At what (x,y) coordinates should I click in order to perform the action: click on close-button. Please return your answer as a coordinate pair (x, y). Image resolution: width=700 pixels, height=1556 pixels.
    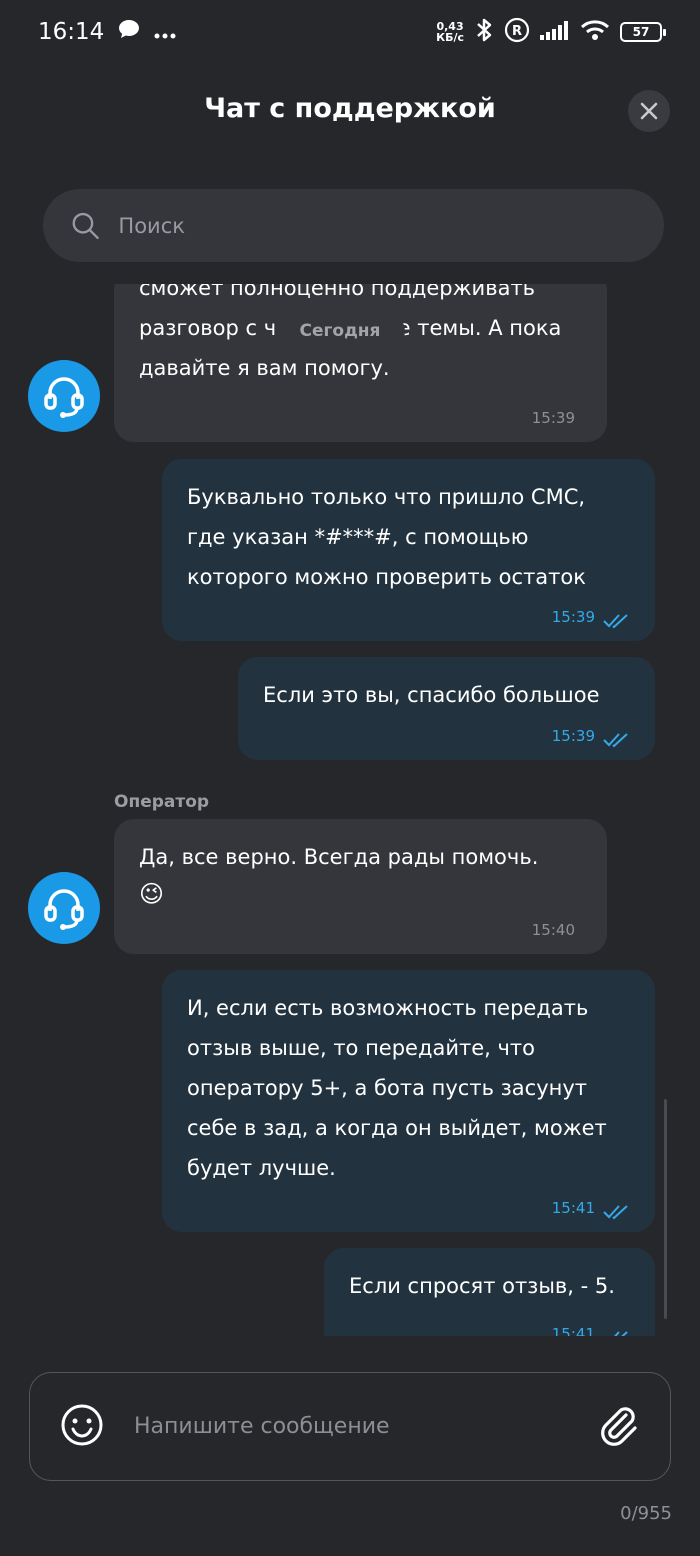
    Looking at the image, I should click on (649, 111).